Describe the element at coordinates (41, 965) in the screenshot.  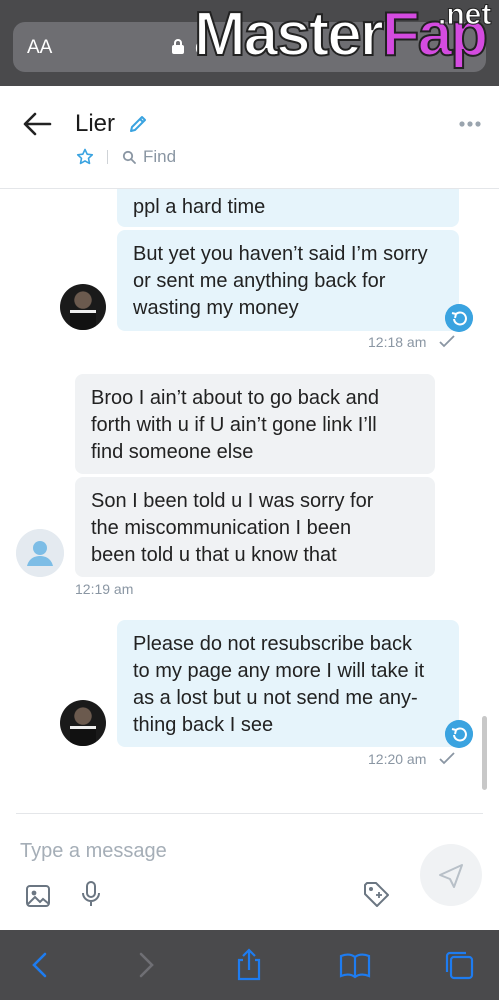
I see `chevron-left-icon` at that location.